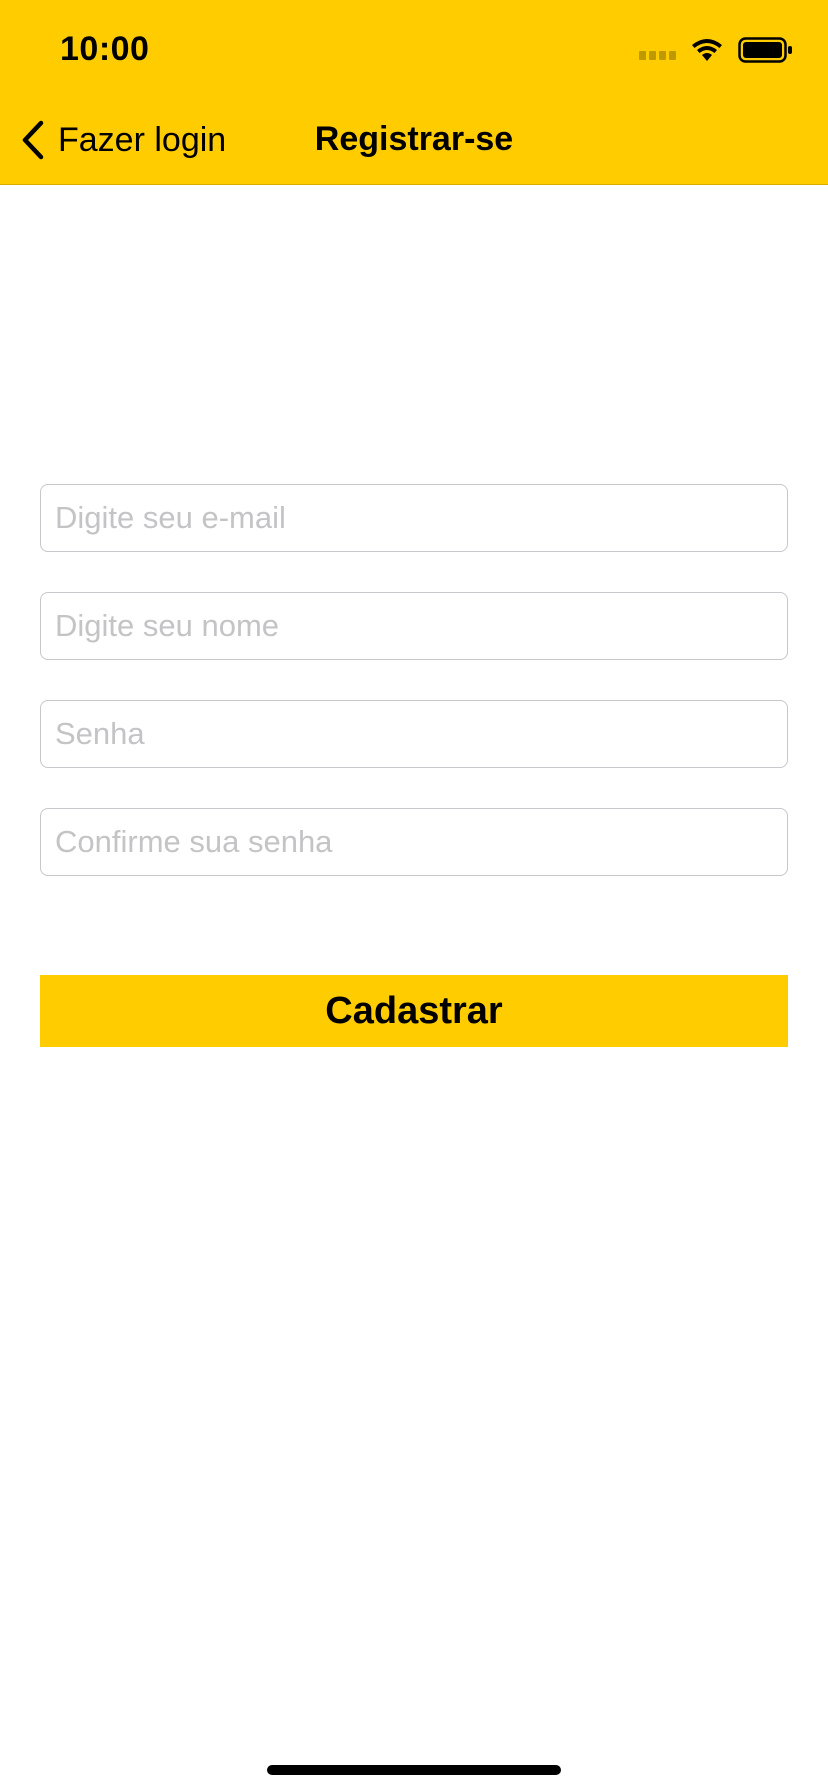  I want to click on password-field, so click(414, 734).